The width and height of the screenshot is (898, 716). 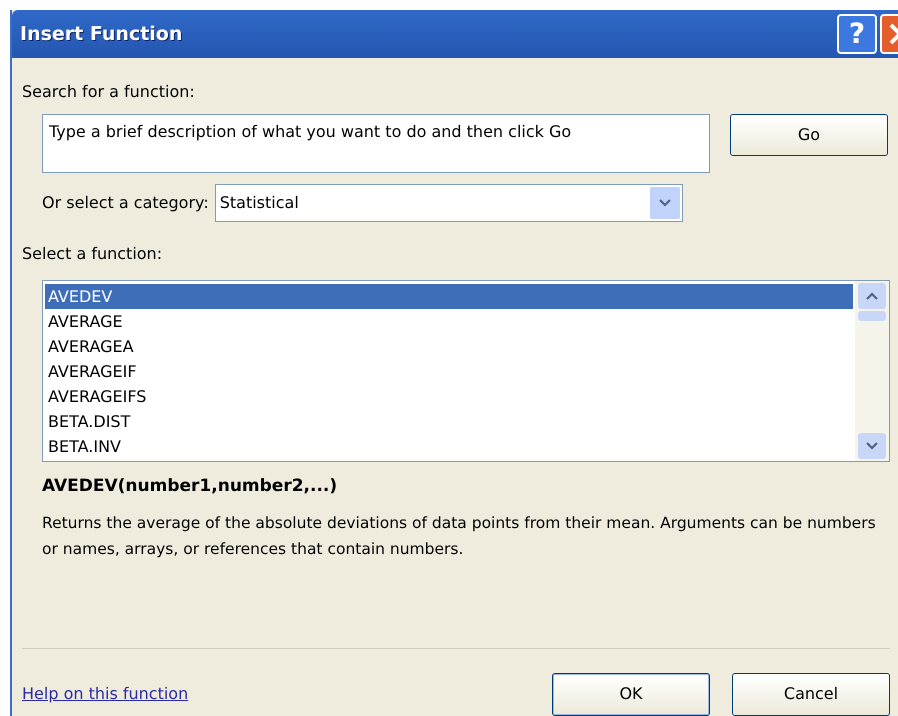 I want to click on scroll-up-button, so click(x=872, y=296).